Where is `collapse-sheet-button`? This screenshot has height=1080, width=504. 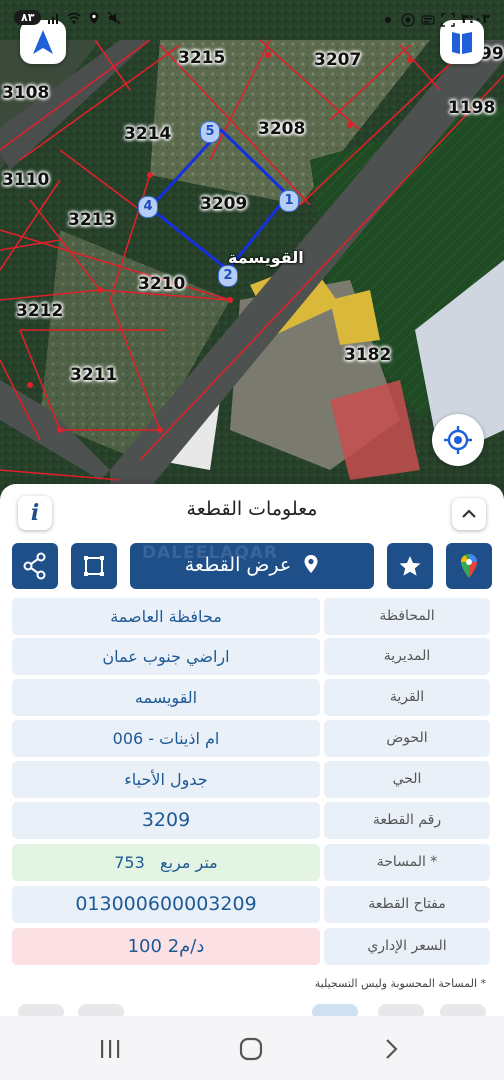
collapse-sheet-button is located at coordinates (469, 514).